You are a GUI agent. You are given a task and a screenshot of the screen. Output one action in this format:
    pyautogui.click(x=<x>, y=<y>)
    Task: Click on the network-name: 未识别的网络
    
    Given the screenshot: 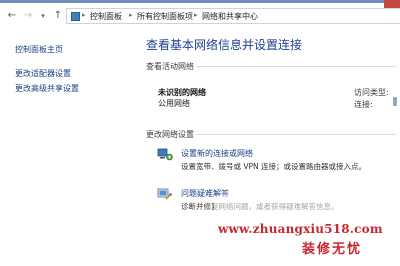 What is the action you would take?
    pyautogui.click(x=182, y=92)
    